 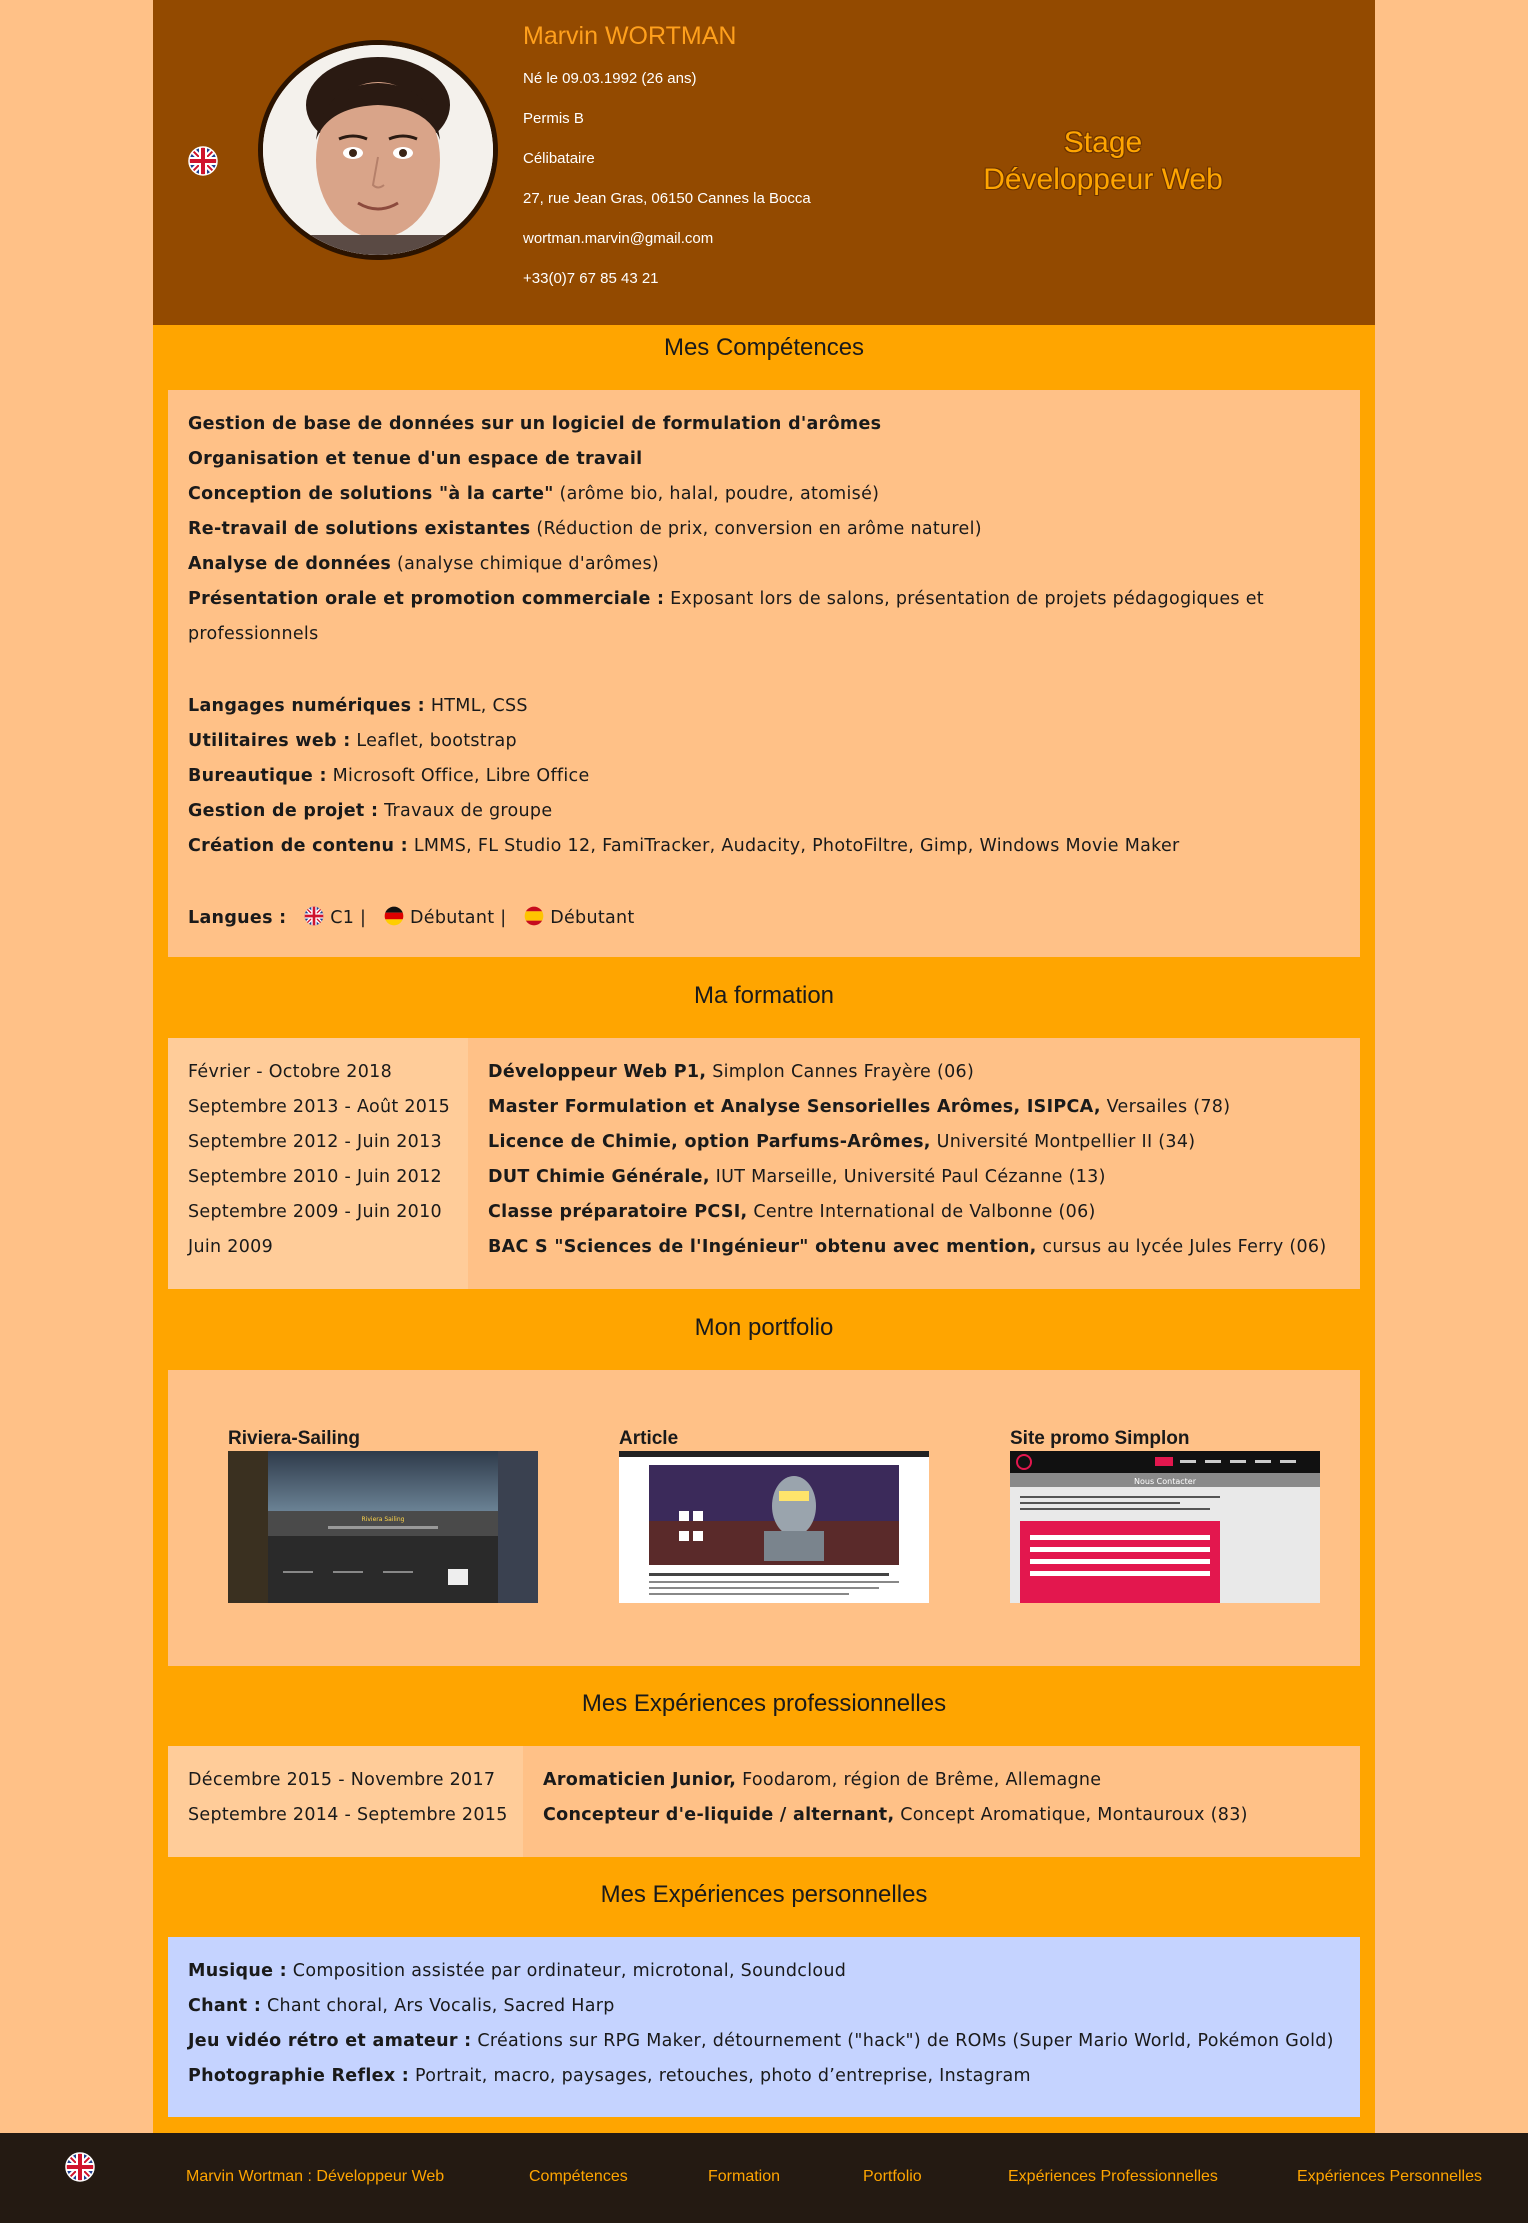 I want to click on simplon-thumb-heading: Nous Contacter, so click(x=1165, y=1481).